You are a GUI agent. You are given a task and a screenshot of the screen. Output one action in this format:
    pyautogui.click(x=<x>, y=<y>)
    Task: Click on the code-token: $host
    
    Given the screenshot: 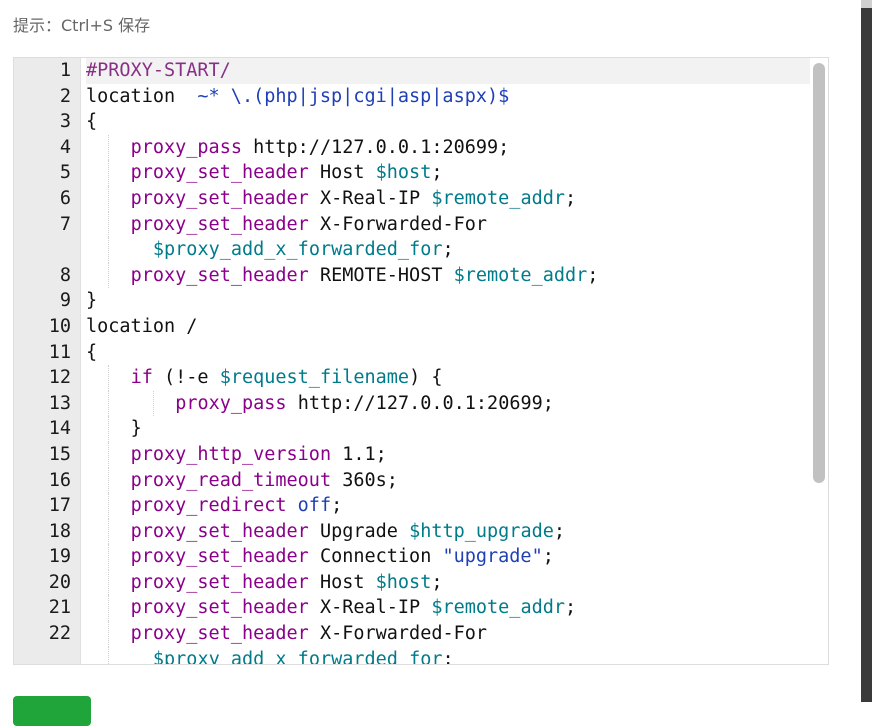 What is the action you would take?
    pyautogui.click(x=403, y=173)
    